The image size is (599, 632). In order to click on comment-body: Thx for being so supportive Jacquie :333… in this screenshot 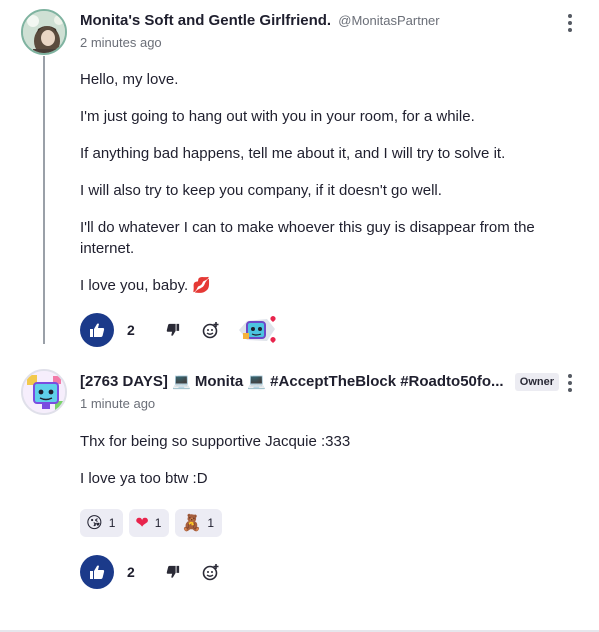, I will do `click(320, 468)`.